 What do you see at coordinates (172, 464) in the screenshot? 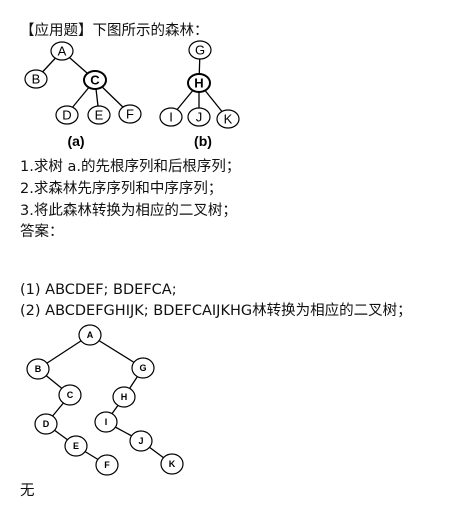
I see `bt-label-K: K` at bounding box center [172, 464].